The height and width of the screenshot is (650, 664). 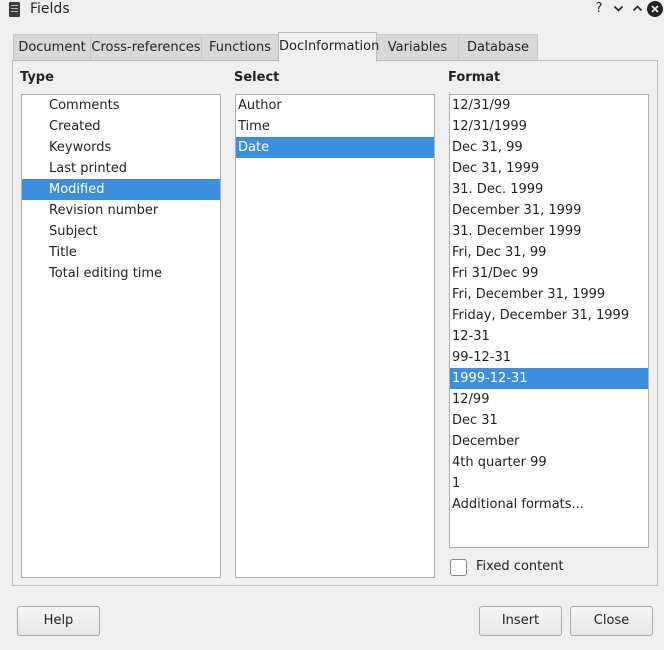 What do you see at coordinates (549, 462) in the screenshot?
I see `list-item: 4th quarter 99` at bounding box center [549, 462].